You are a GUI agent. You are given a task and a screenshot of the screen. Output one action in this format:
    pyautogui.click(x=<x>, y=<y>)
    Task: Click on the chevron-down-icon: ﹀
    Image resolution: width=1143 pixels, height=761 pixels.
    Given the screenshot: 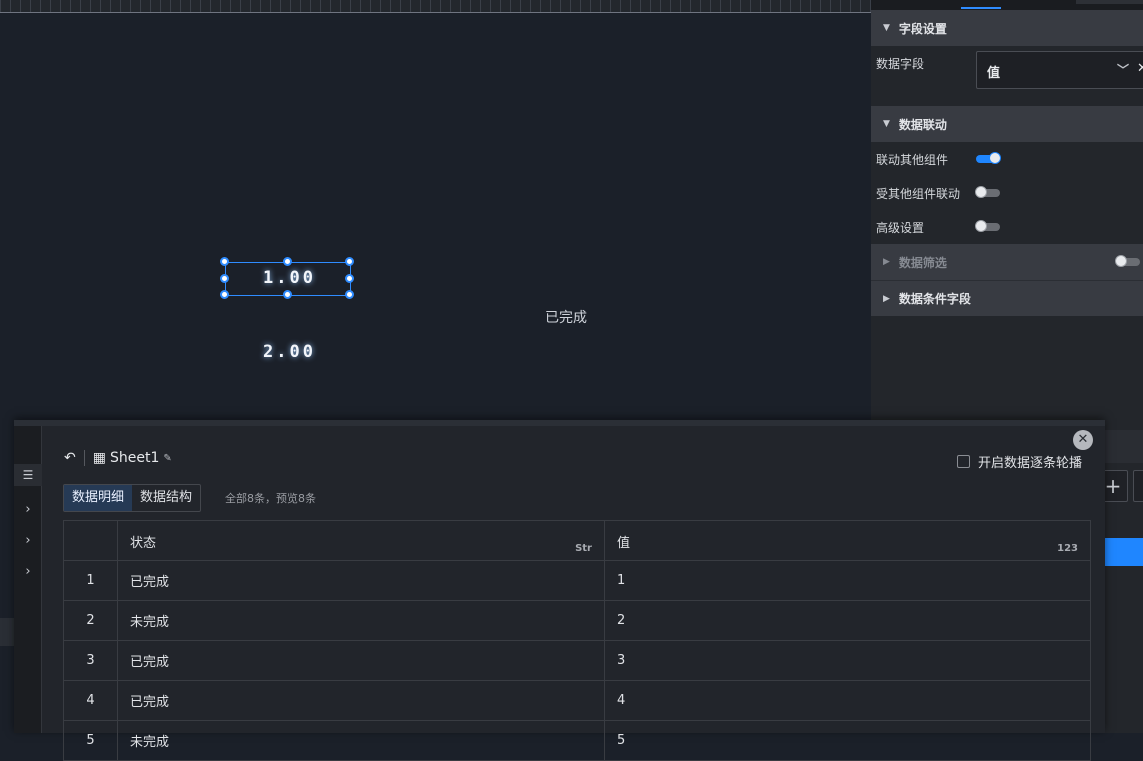 What is the action you would take?
    pyautogui.click(x=1123, y=69)
    